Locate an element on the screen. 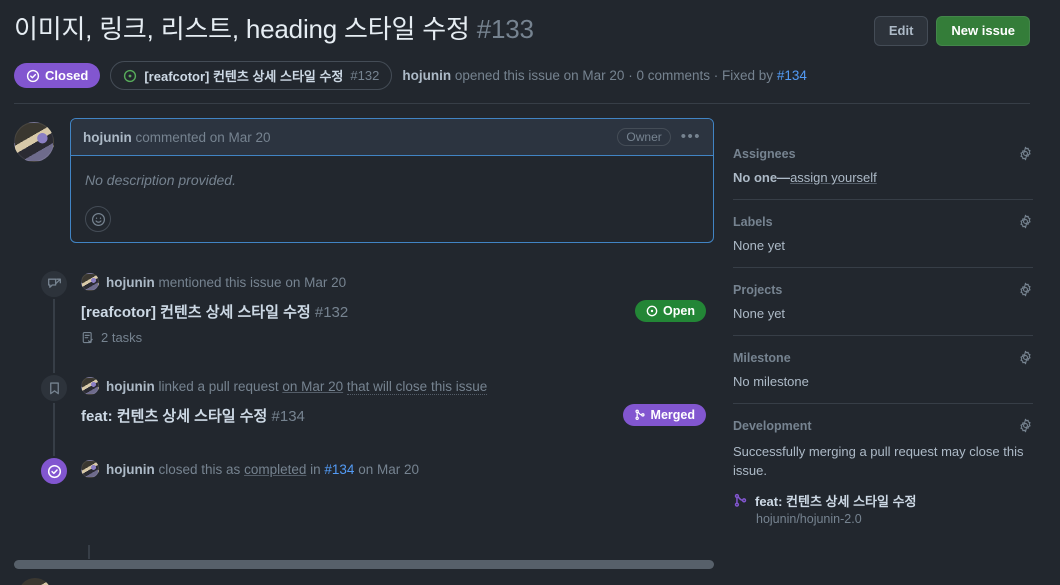 This screenshot has height=585, width=1060. sidebar-section-header: Assignees is located at coordinates (883, 153).